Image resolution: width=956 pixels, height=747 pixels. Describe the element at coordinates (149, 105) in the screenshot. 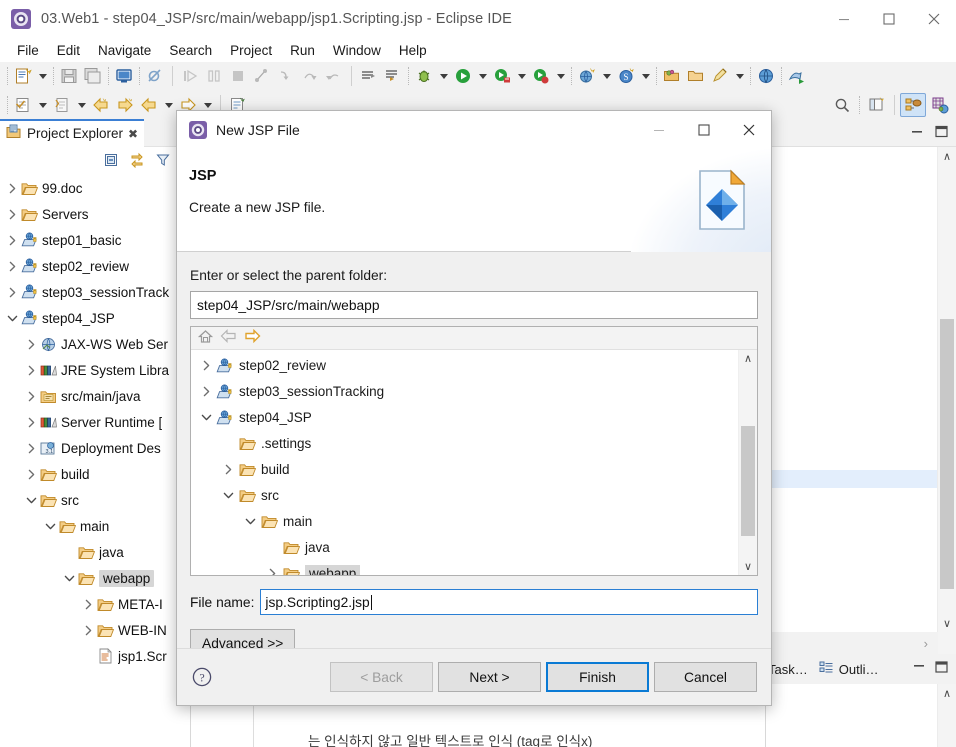

I see `previous-edit-location-icon` at that location.